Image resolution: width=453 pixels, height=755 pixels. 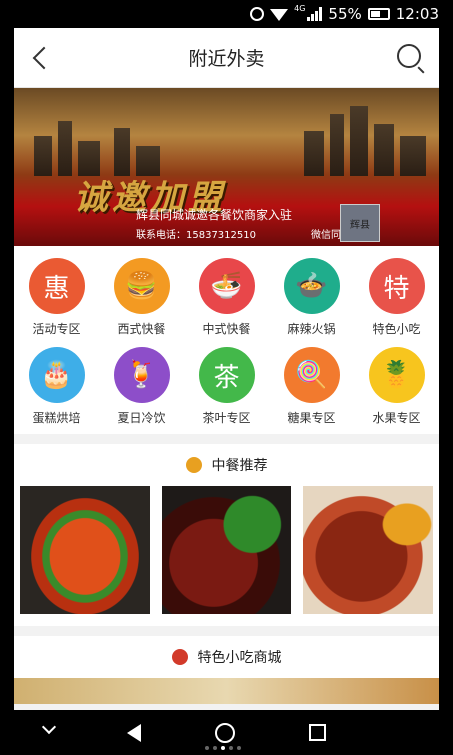 I want to click on chevron-down-icon, so click(x=49, y=727).